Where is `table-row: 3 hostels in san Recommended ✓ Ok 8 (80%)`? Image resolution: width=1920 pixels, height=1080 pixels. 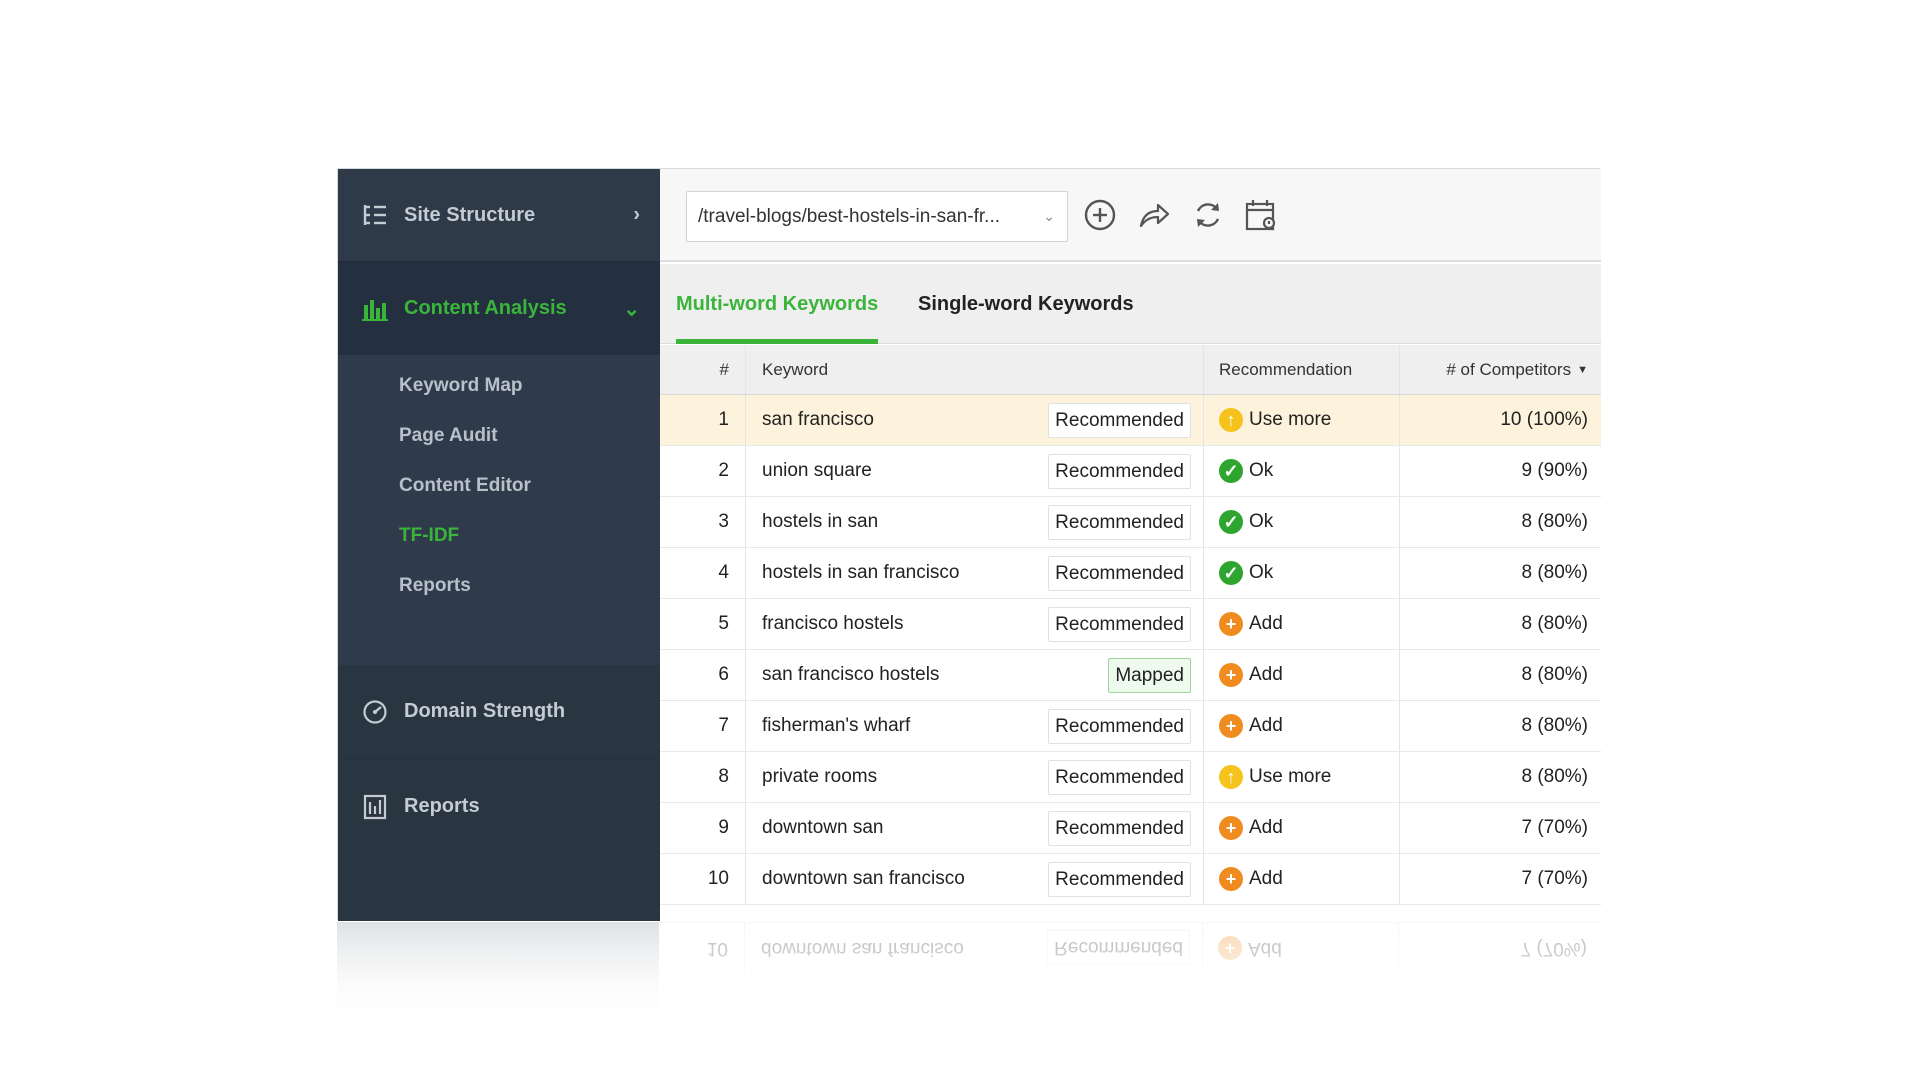
table-row: 3 hostels in san Recommended ✓ Ok 8 (80%) is located at coordinates (1130, 522).